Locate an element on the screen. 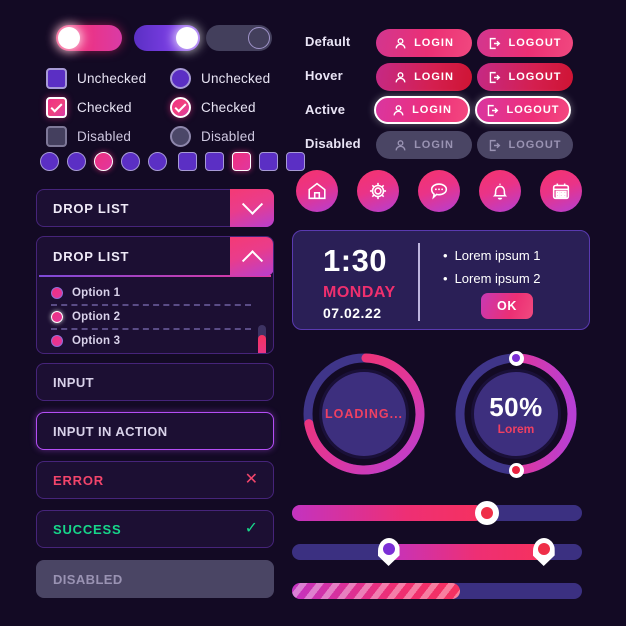 This screenshot has height=626, width=626. radio-indicator-group is located at coordinates (103, 161).